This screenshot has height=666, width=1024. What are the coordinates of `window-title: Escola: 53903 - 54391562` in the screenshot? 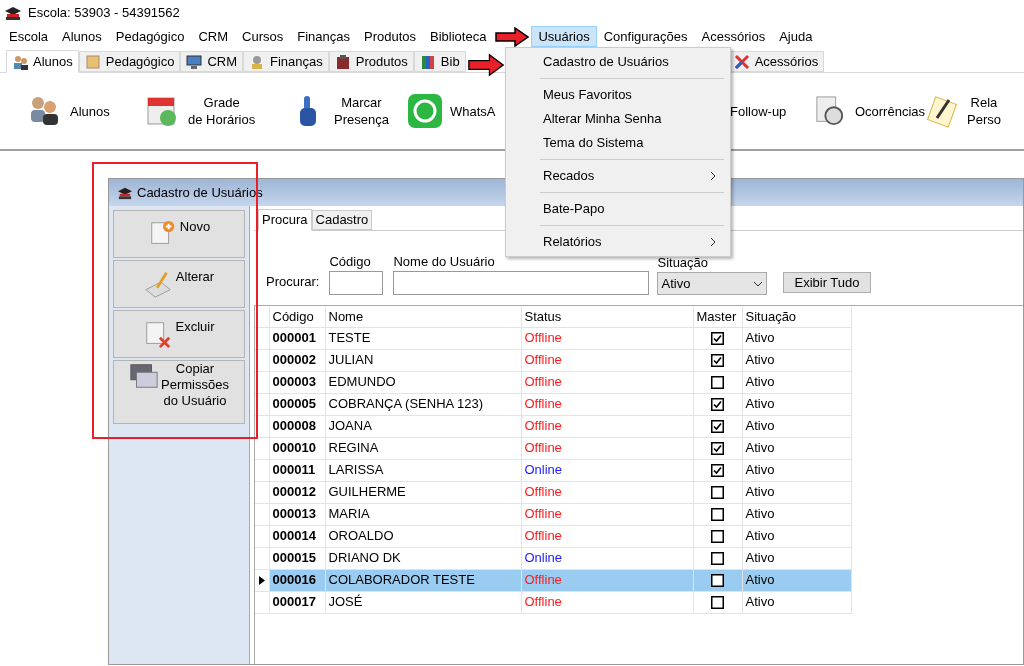 It's located at (104, 13).